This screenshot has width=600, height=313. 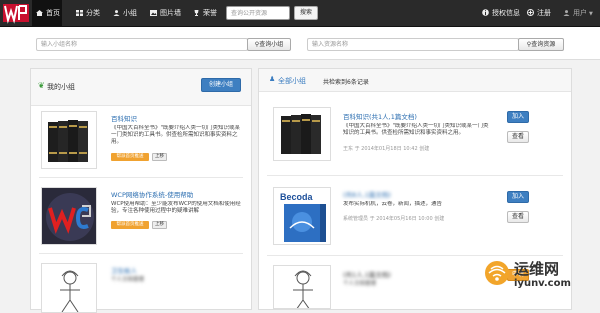 What do you see at coordinates (258, 13) in the screenshot?
I see `global-search-input: 查询公开资源` at bounding box center [258, 13].